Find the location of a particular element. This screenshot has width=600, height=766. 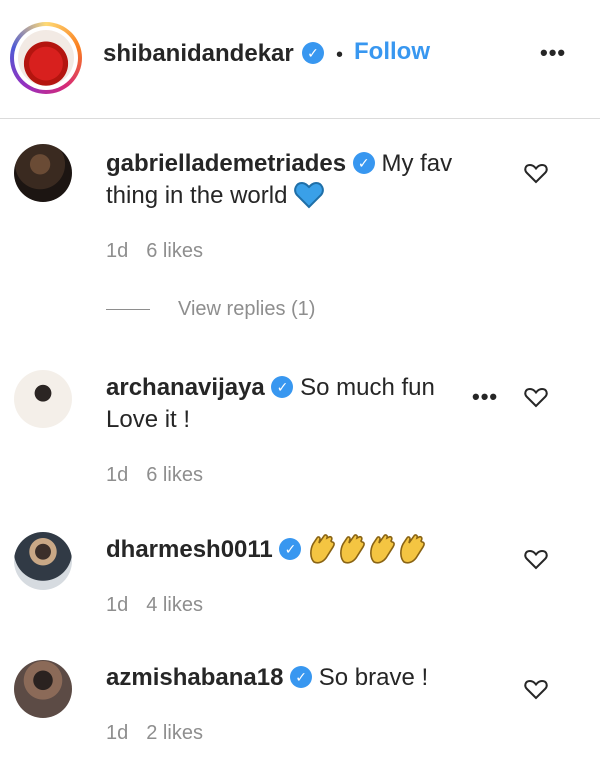

comment-likes: 2 likes is located at coordinates (174, 733).